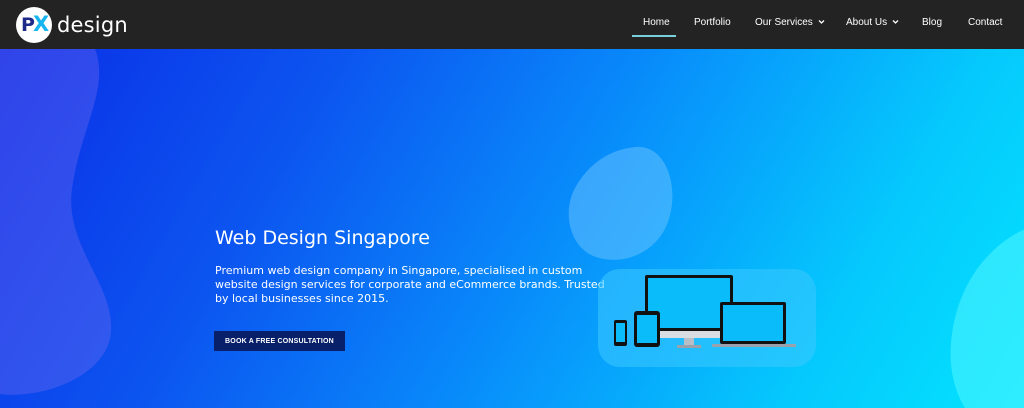 The height and width of the screenshot is (408, 1024). What do you see at coordinates (712, 22) in the screenshot?
I see `nav-item-portfolio: Portfolio` at bounding box center [712, 22].